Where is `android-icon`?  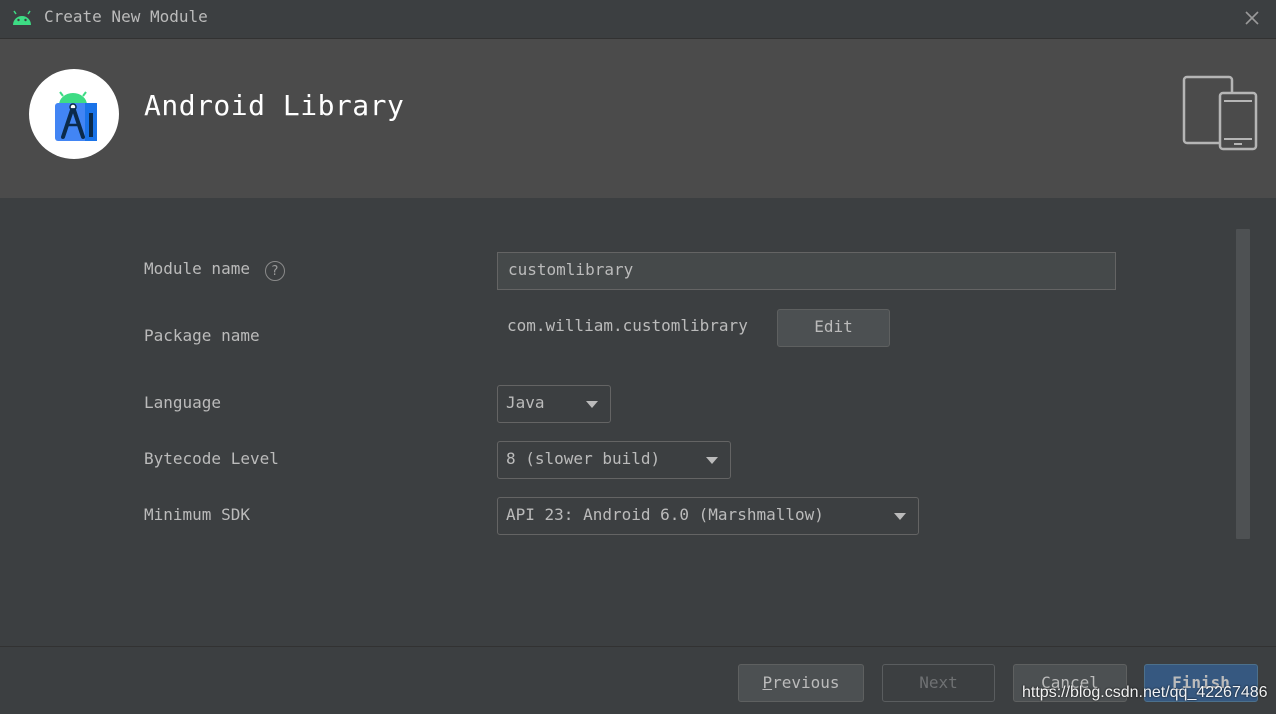
android-icon is located at coordinates (22, 17).